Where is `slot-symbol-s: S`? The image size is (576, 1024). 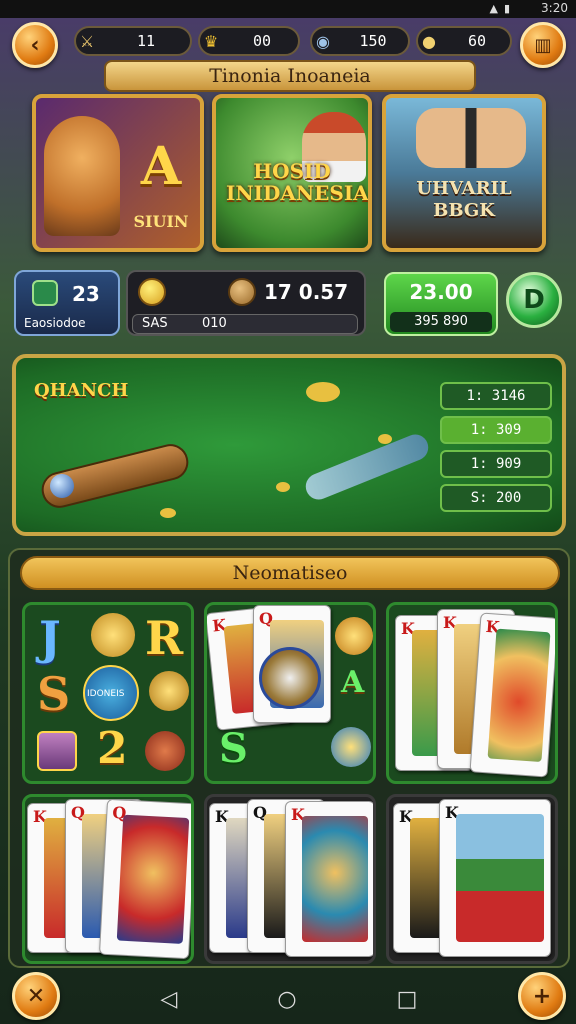
slot-symbol-s: S is located at coordinates (54, 694).